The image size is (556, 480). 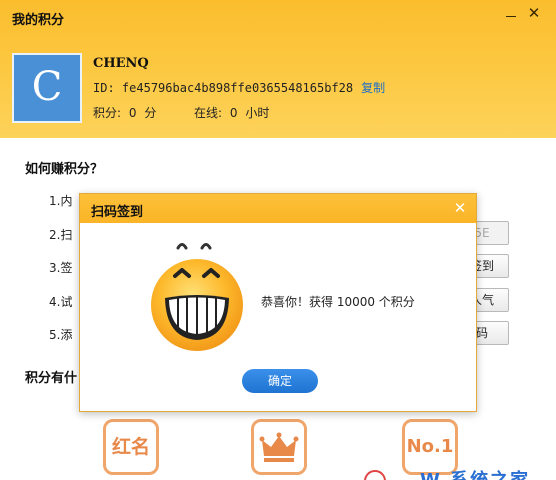 What do you see at coordinates (121, 63) in the screenshot?
I see `username: CHENQ` at bounding box center [121, 63].